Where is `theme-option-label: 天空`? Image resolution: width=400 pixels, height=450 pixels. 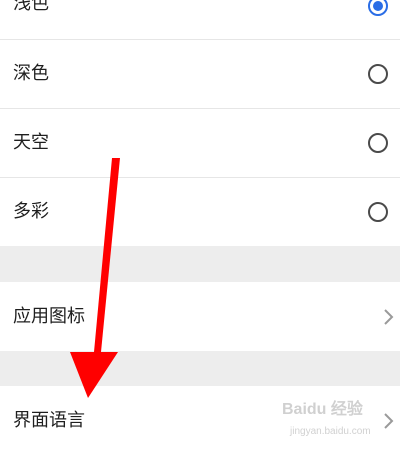 theme-option-label: 天空 is located at coordinates (31, 142).